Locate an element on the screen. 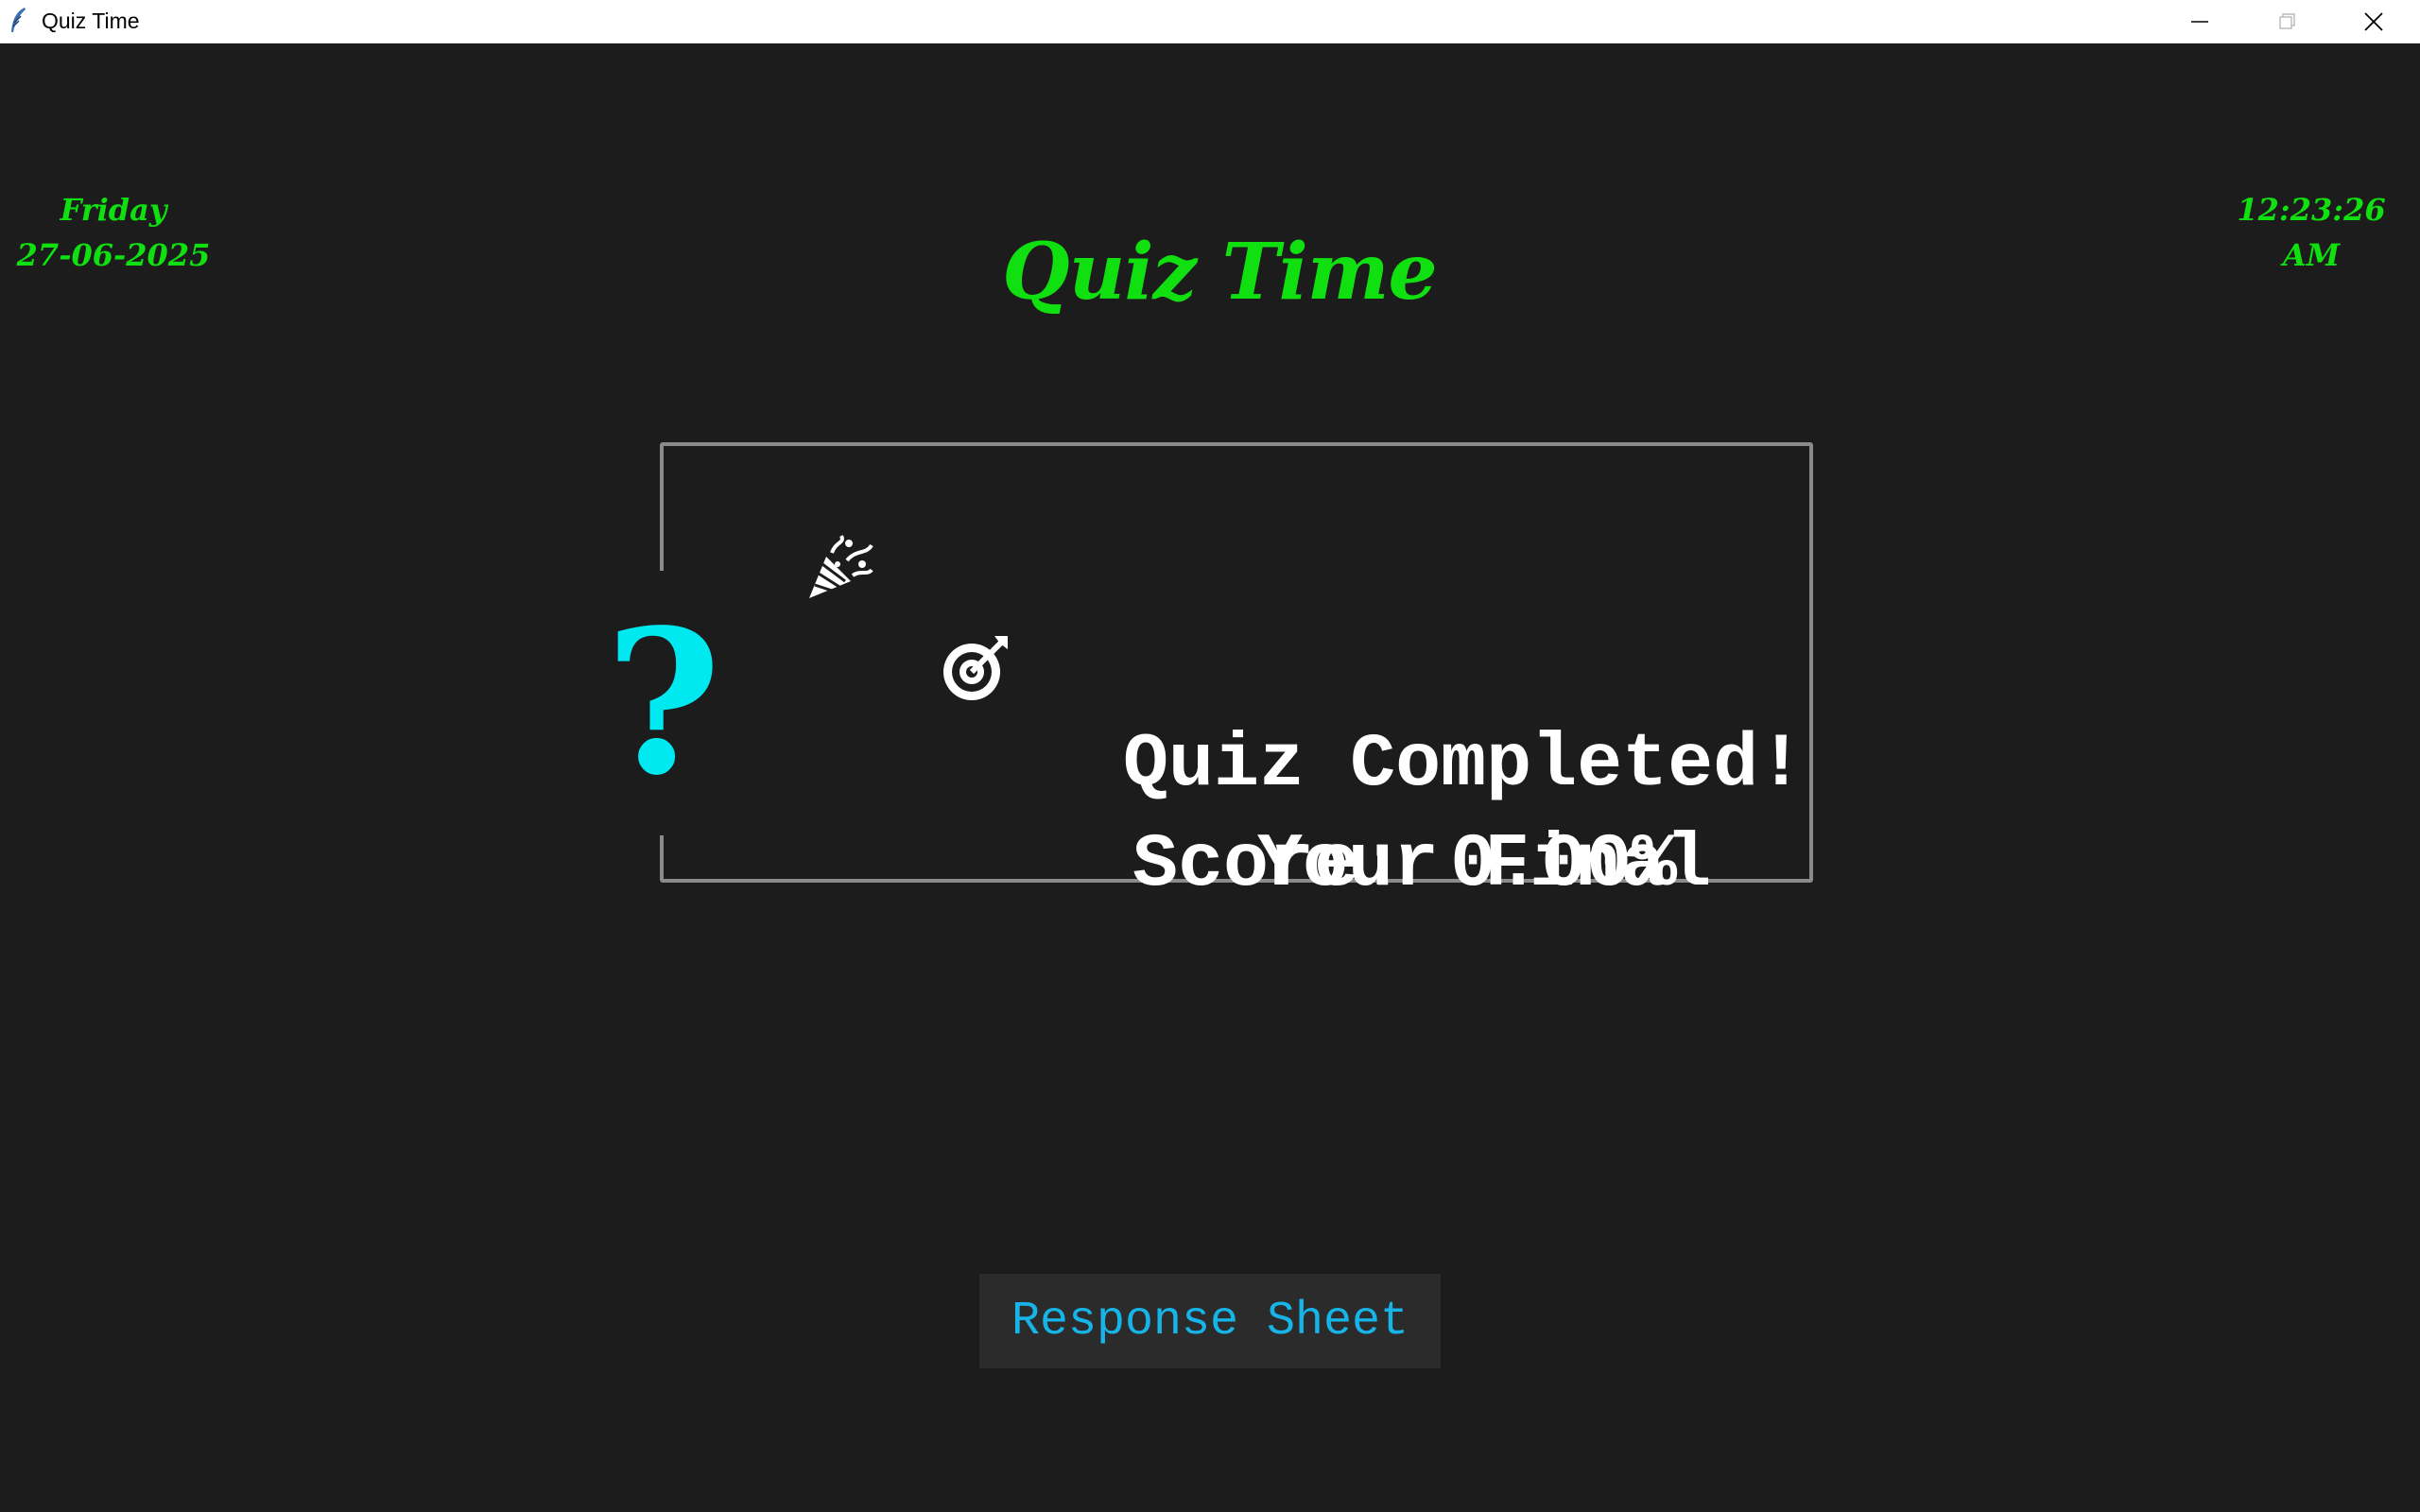  question-mark-icon: ? is located at coordinates (663, 703).